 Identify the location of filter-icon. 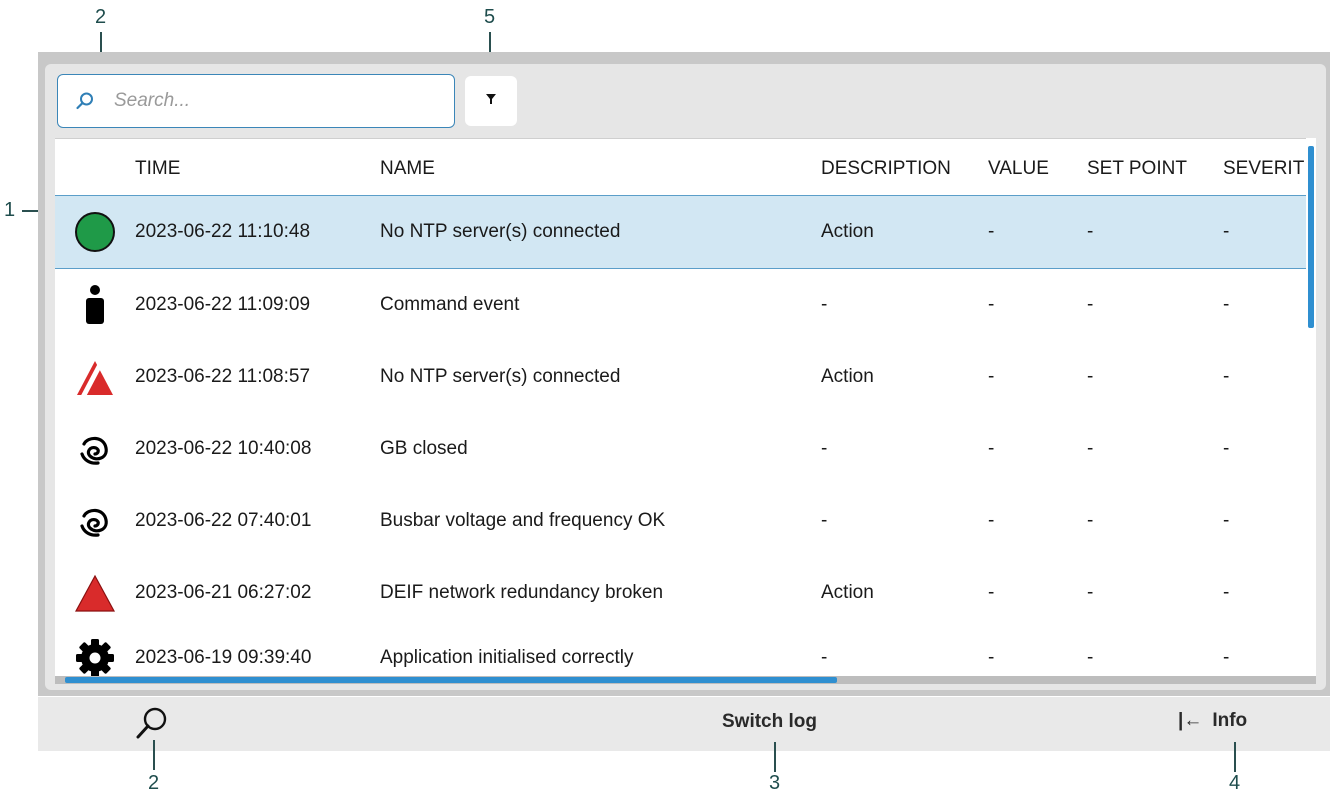
(491, 101).